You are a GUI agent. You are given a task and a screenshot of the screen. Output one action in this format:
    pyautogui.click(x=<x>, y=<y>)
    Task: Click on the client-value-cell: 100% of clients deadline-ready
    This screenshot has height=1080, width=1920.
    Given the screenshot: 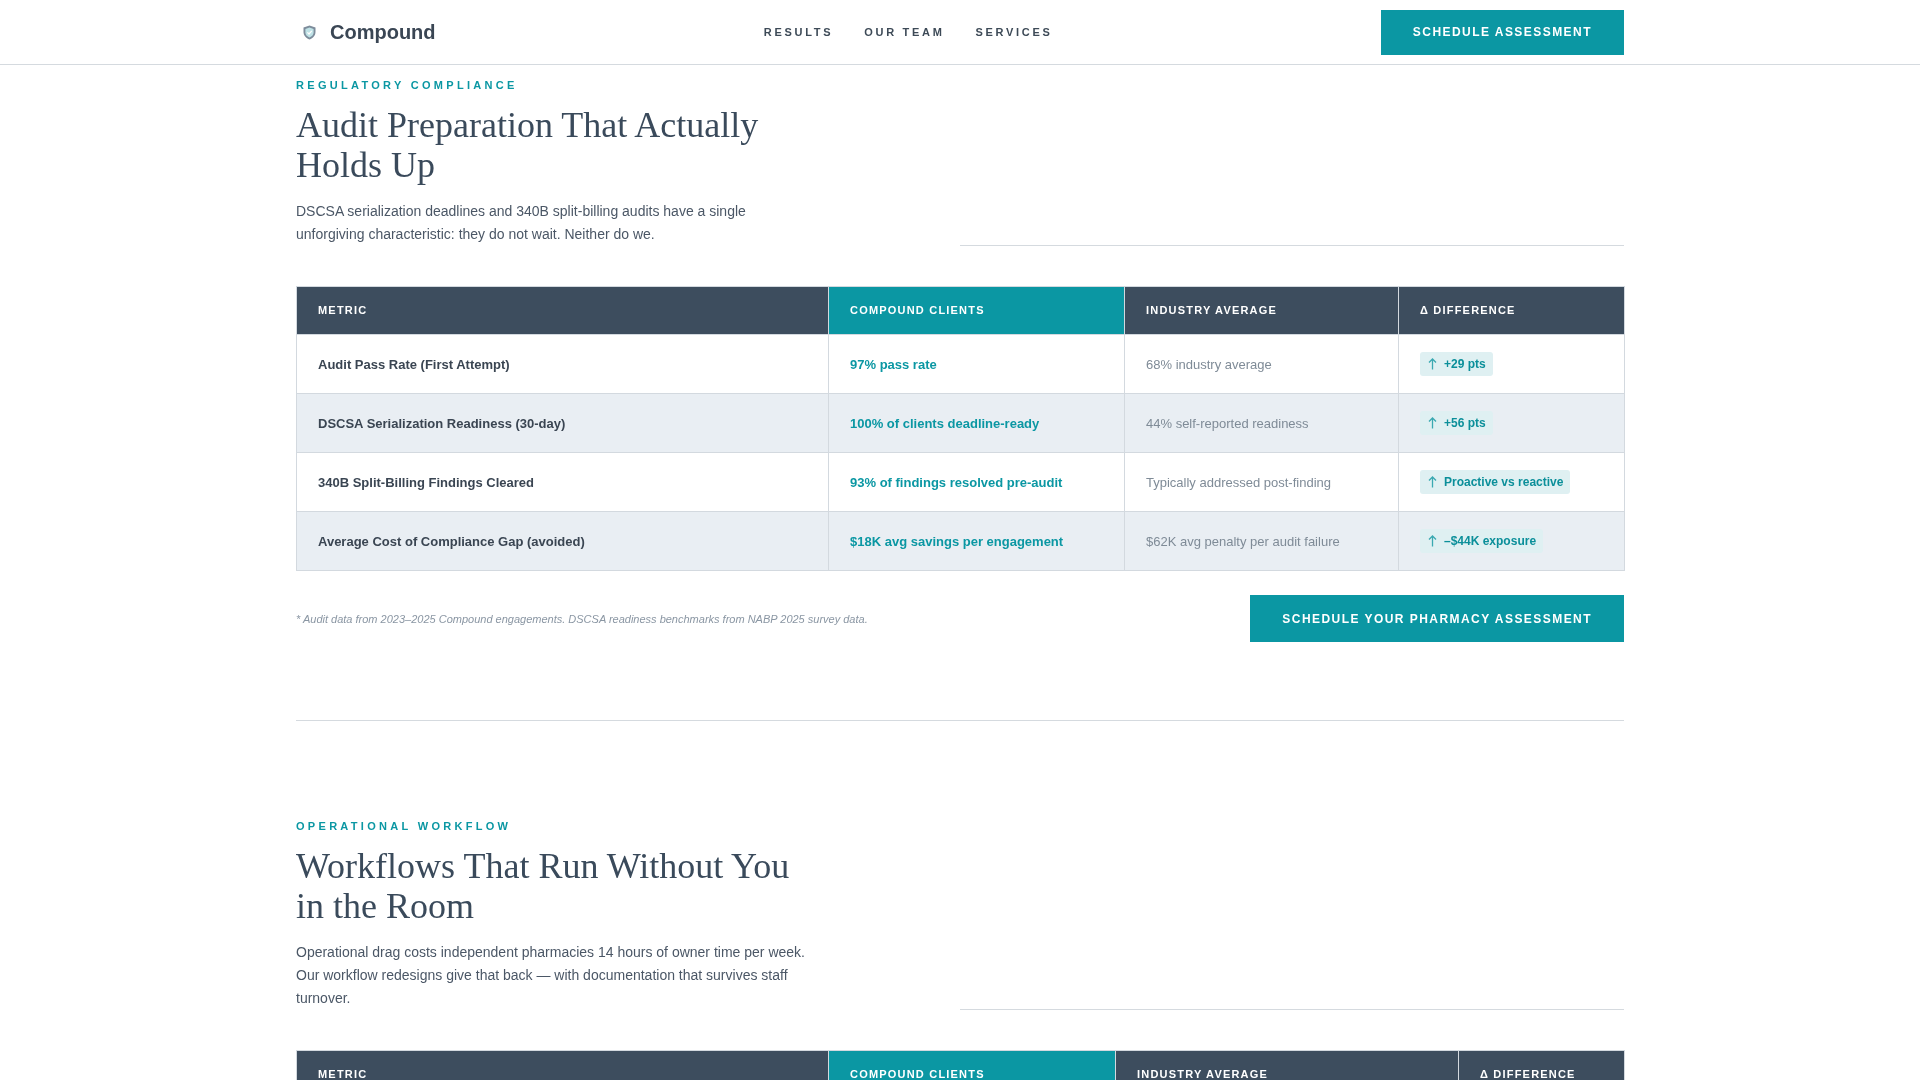 What is the action you would take?
    pyautogui.click(x=976, y=423)
    